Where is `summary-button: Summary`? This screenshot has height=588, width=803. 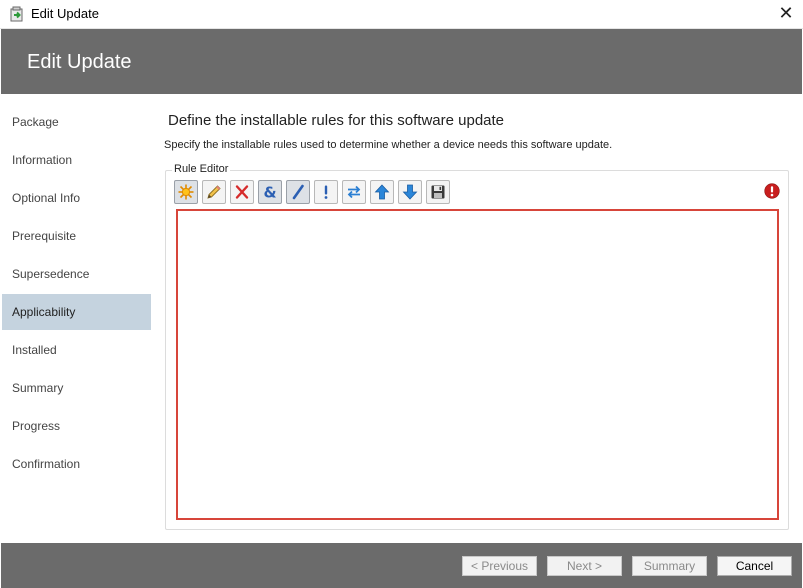
summary-button: Summary is located at coordinates (669, 566).